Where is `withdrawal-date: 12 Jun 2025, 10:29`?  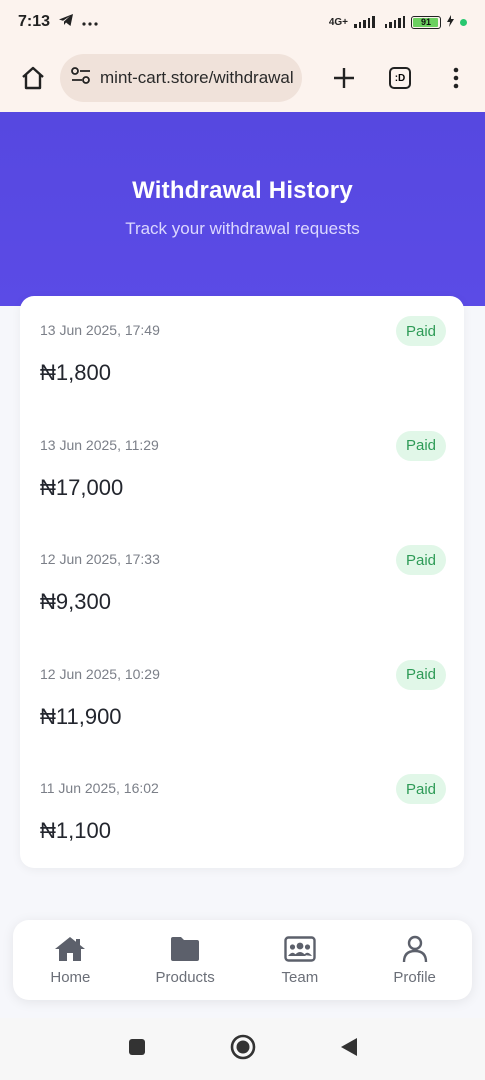
withdrawal-date: 12 Jun 2025, 10:29 is located at coordinates (100, 673).